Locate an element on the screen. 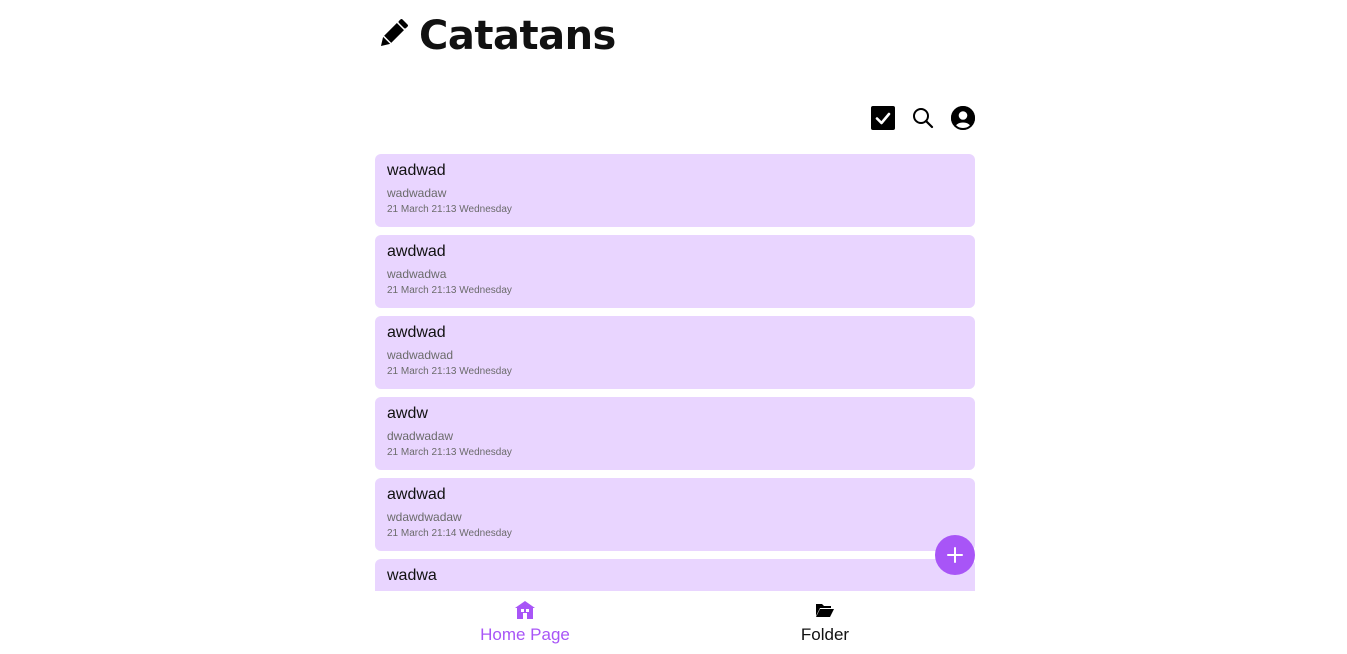 The height and width of the screenshot is (654, 1347). checkbox-icon is located at coordinates (883, 118).